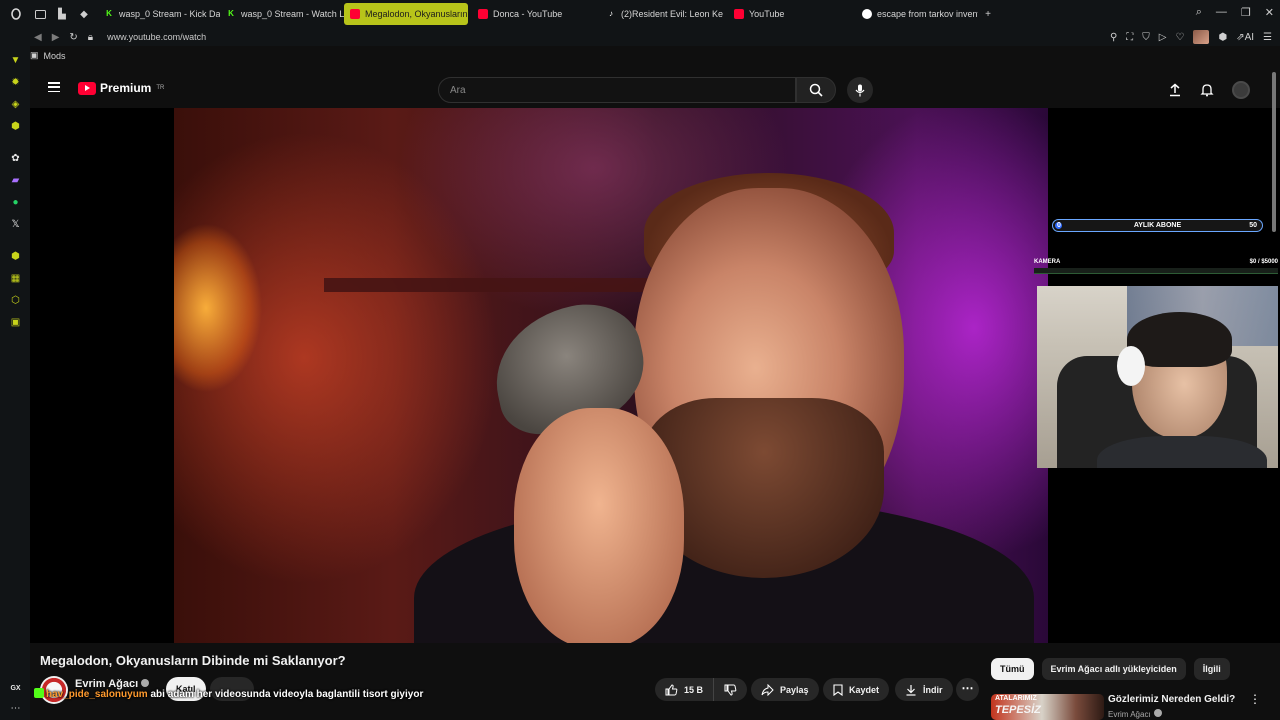 This screenshot has height=720, width=1280. What do you see at coordinates (1199, 12) in the screenshot?
I see `search-tabs-icon: ⌕` at bounding box center [1199, 12].